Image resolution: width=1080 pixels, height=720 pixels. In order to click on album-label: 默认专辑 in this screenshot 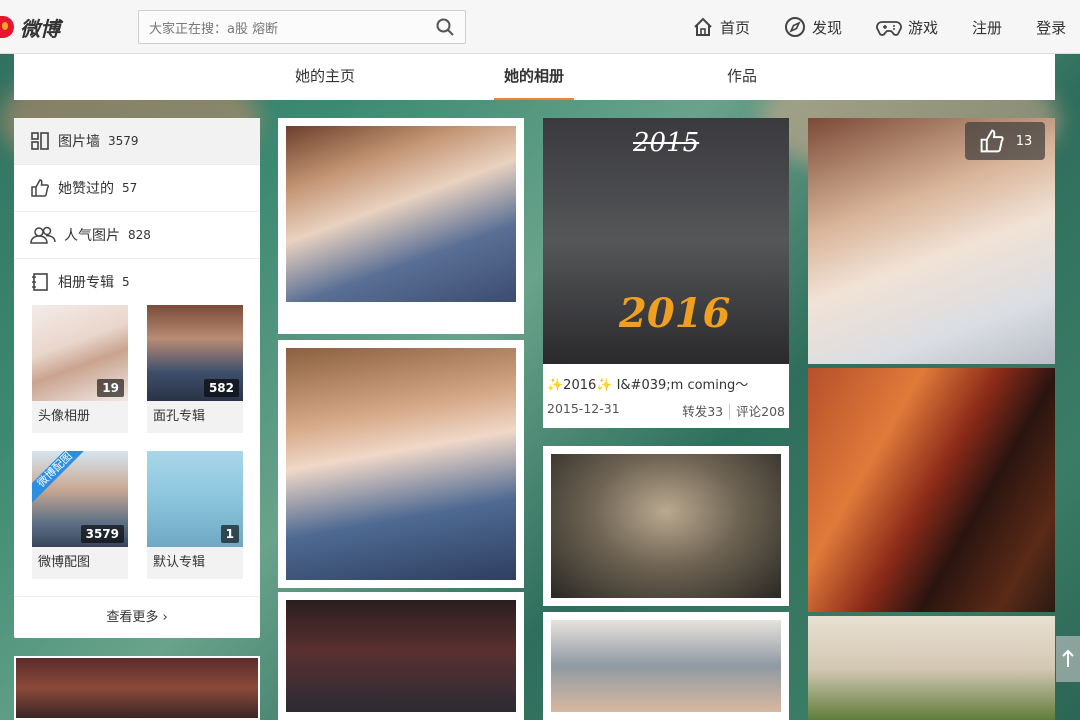, I will do `click(195, 563)`.